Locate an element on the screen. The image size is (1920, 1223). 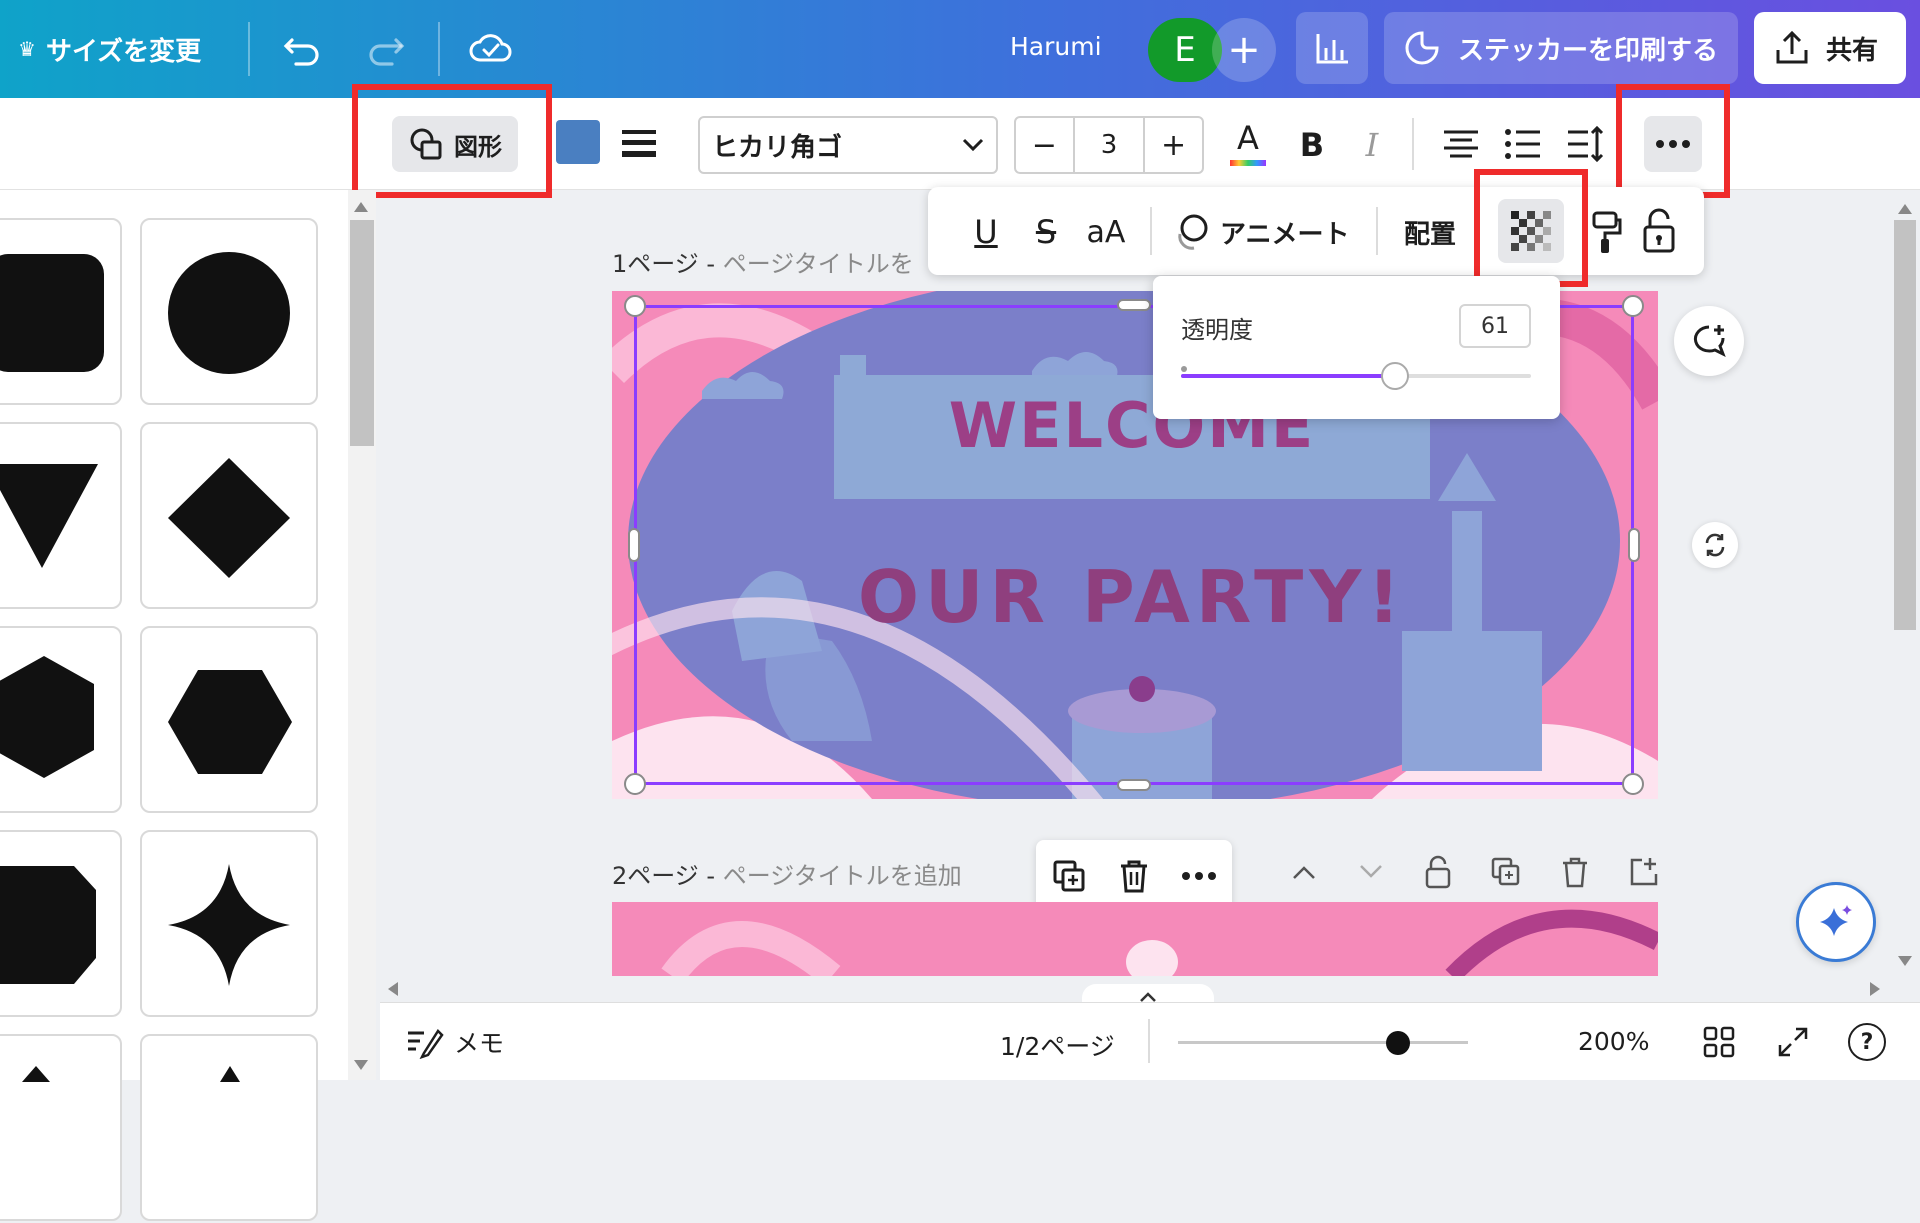
animate-button: アニメート is located at coordinates (1260, 232).